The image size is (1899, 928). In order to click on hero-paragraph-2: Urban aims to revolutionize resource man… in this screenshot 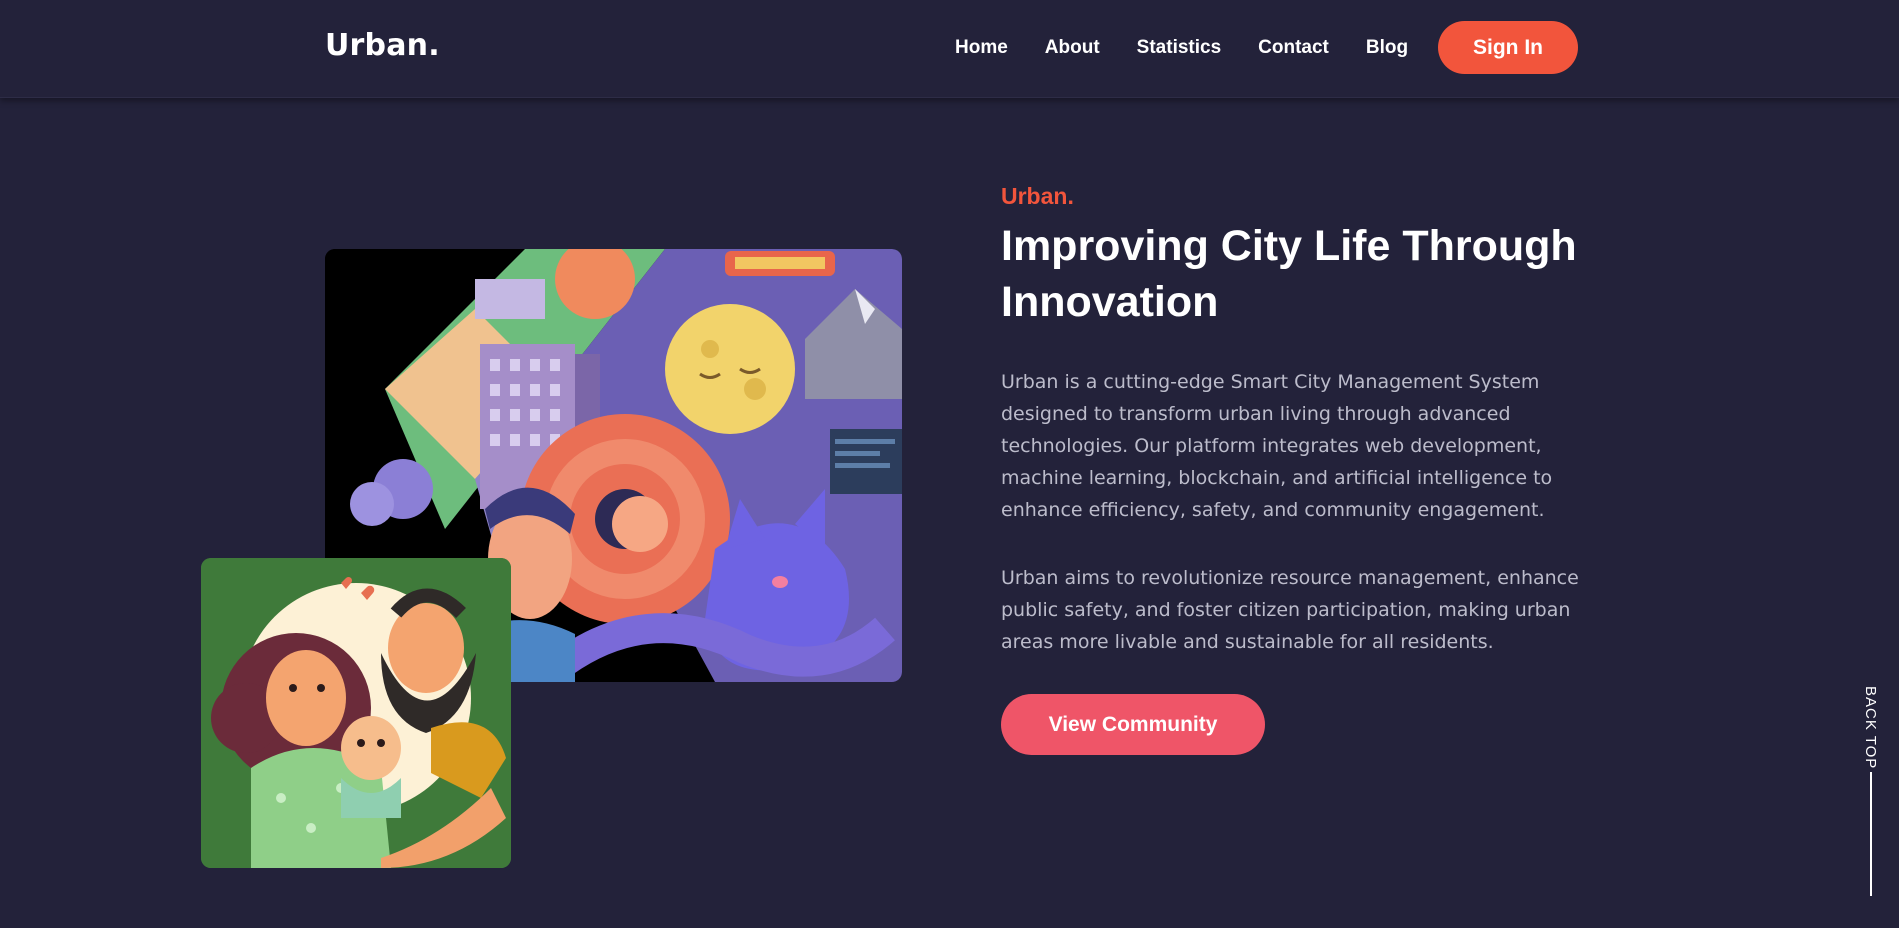, I will do `click(1290, 610)`.